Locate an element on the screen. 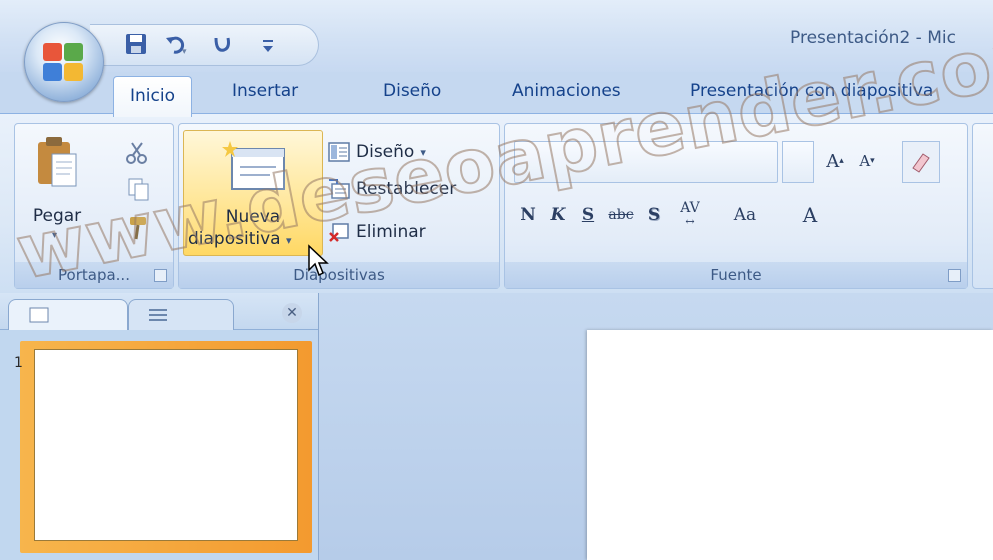 The height and width of the screenshot is (560, 993). undo-icon: ▾ is located at coordinates (177, 44).